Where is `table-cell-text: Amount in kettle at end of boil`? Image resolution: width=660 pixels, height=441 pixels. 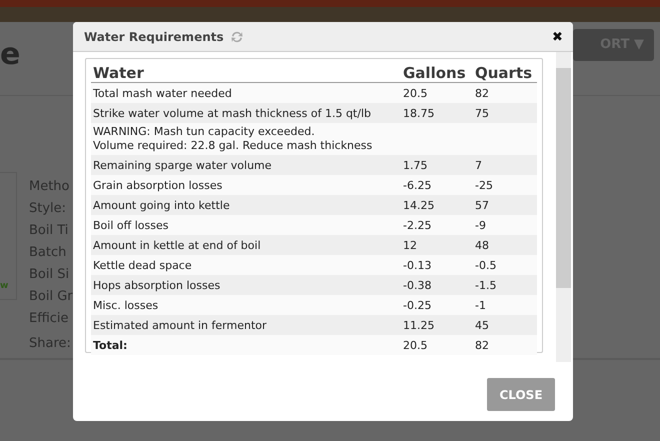 table-cell-text: Amount in kettle at end of boil is located at coordinates (177, 245).